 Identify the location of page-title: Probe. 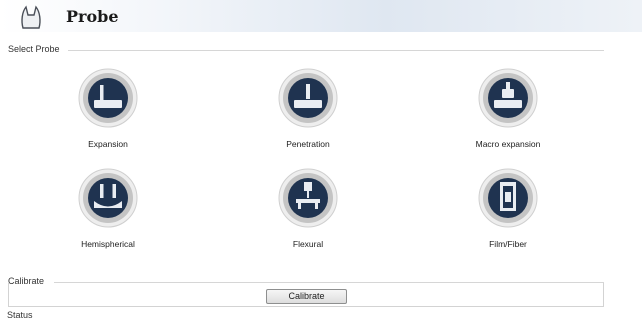
(92, 16).